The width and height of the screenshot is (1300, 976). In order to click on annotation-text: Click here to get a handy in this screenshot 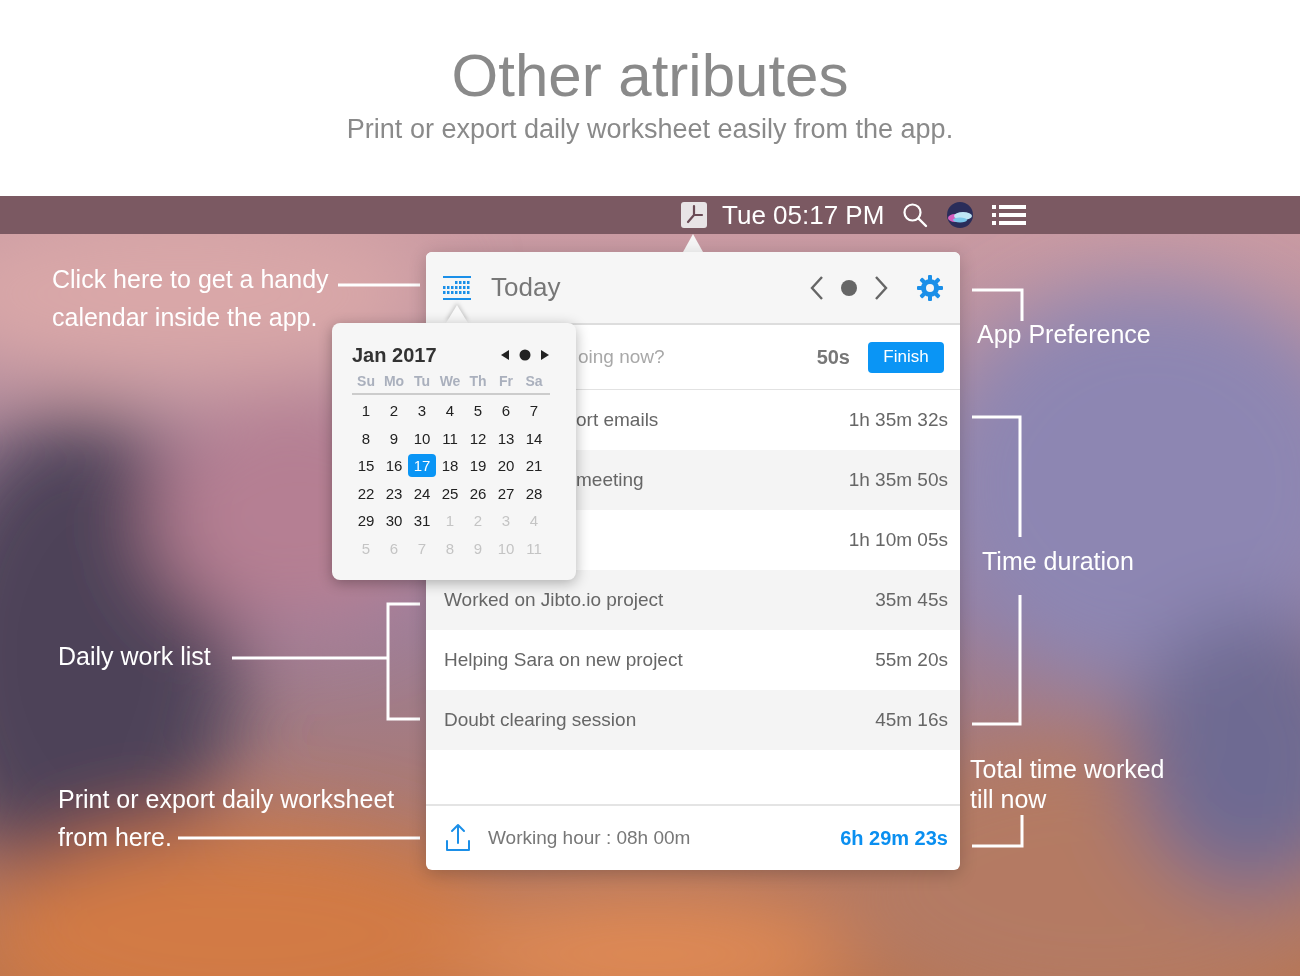, I will do `click(190, 279)`.